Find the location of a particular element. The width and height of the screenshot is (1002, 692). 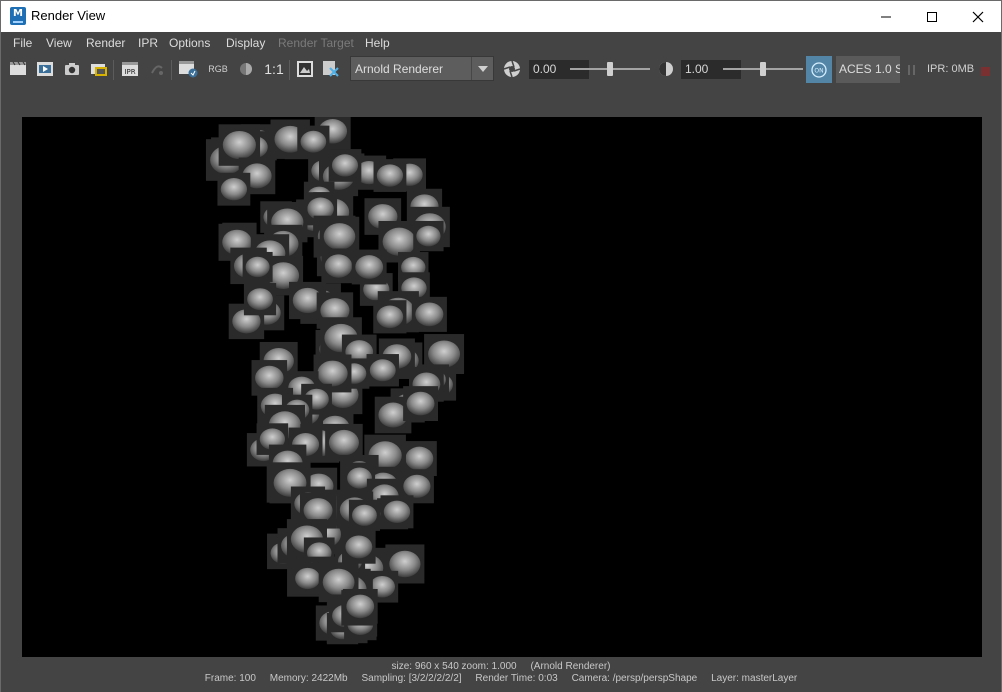

menu-help: Help is located at coordinates (377, 43).